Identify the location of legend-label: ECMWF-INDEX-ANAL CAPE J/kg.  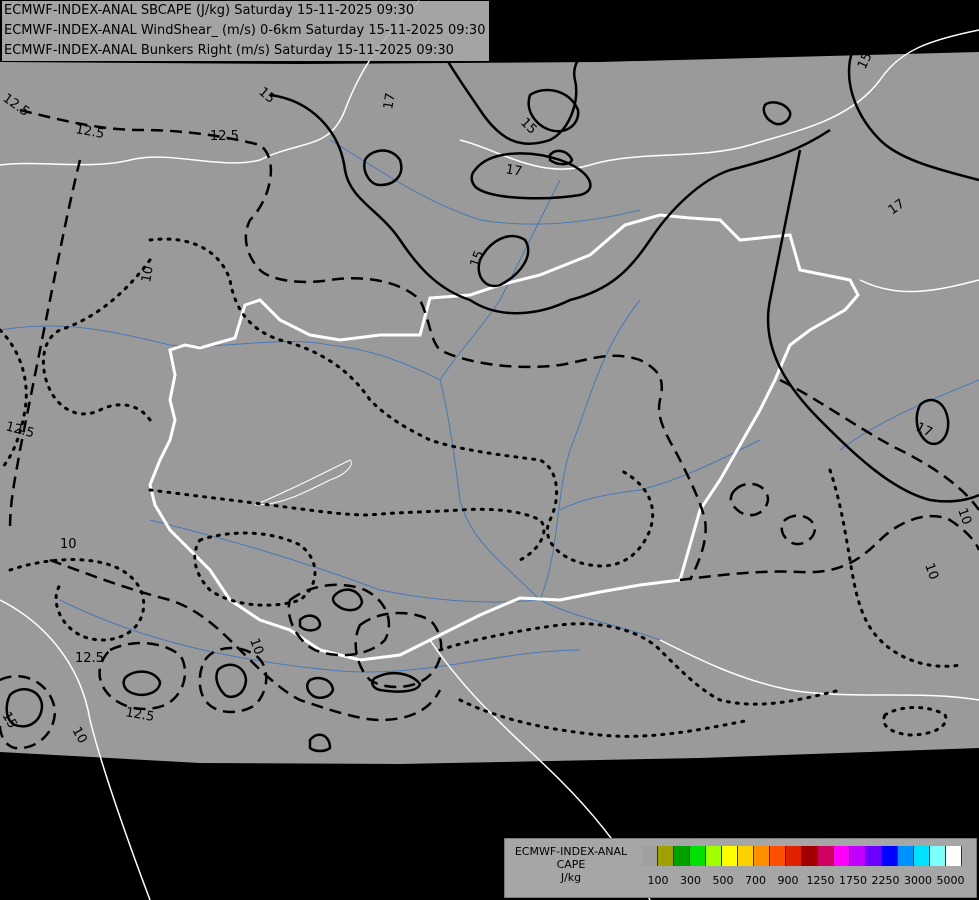
(571, 864).